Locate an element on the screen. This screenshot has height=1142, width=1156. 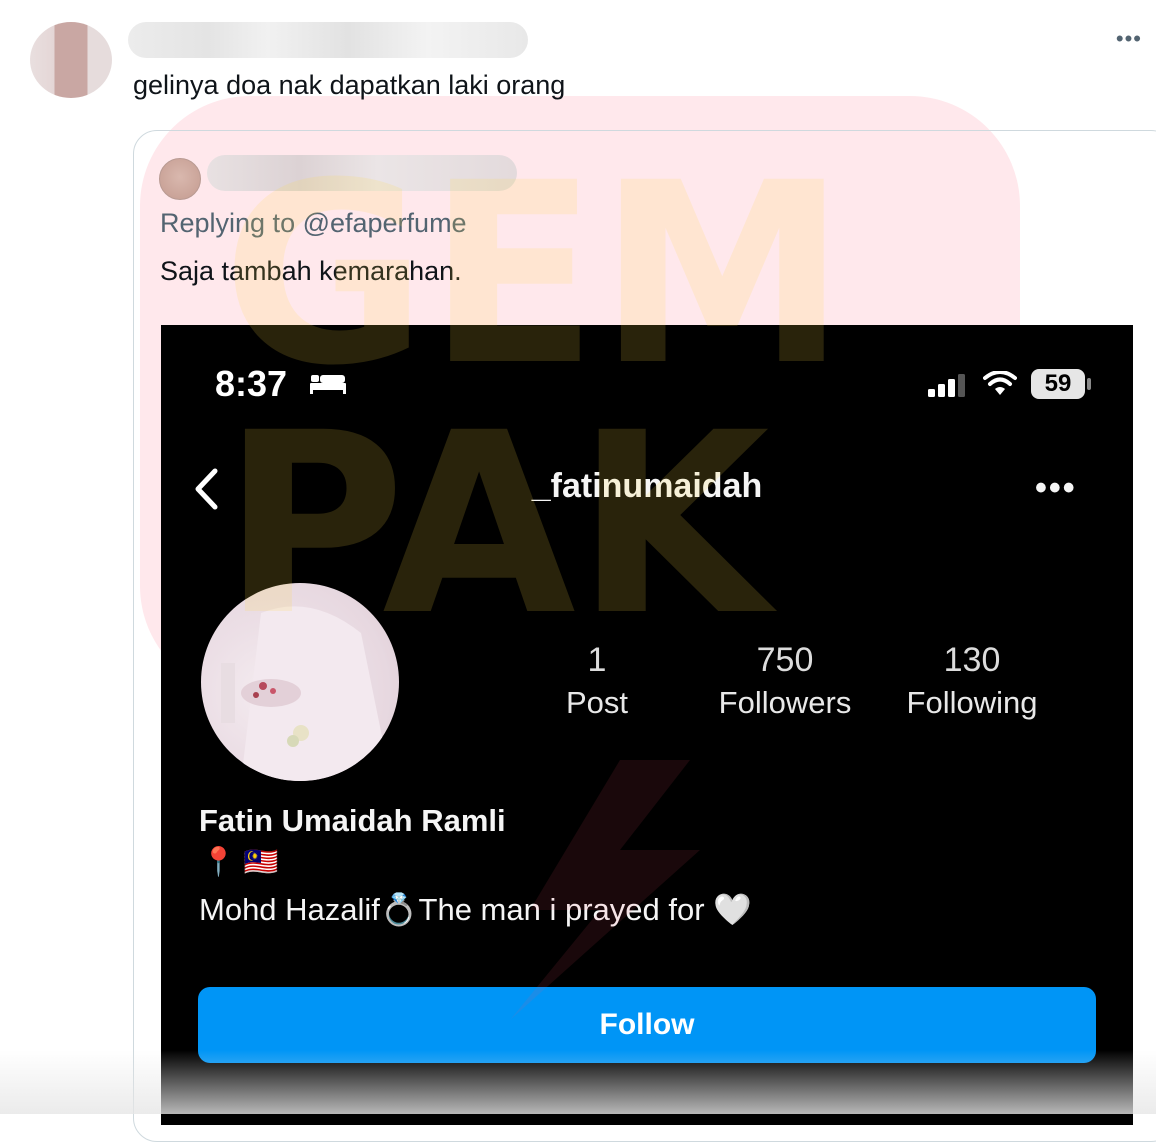
cellular-signal-icon is located at coordinates (946, 385).